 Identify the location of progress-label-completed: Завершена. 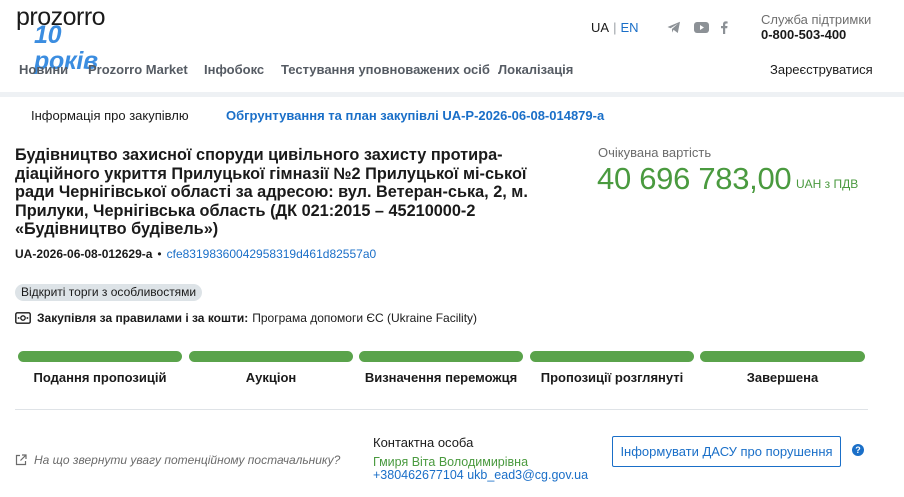
(782, 377).